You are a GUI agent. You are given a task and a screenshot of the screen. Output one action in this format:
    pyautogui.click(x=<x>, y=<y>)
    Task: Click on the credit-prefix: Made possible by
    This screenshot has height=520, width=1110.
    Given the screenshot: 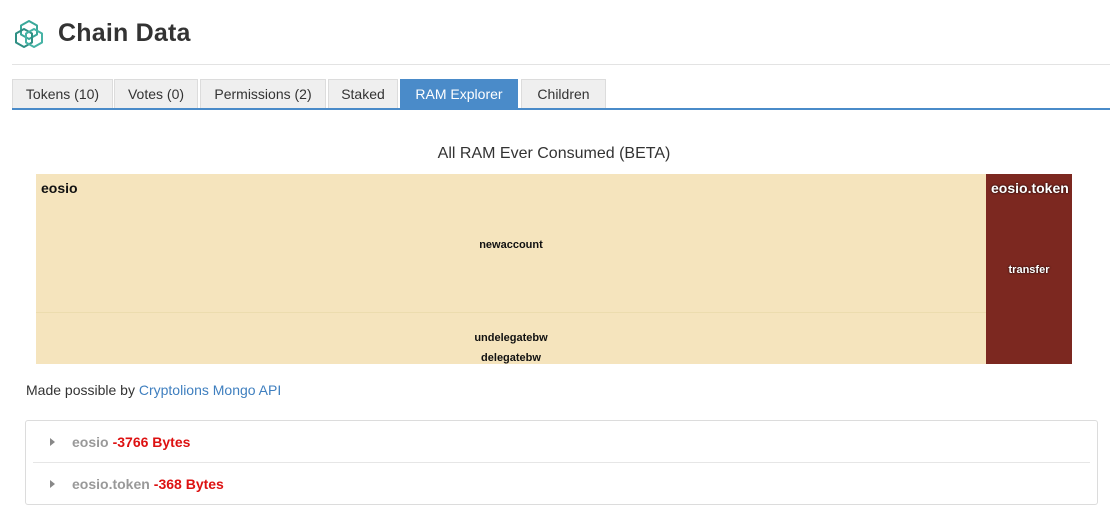 What is the action you would take?
    pyautogui.click(x=80, y=390)
    